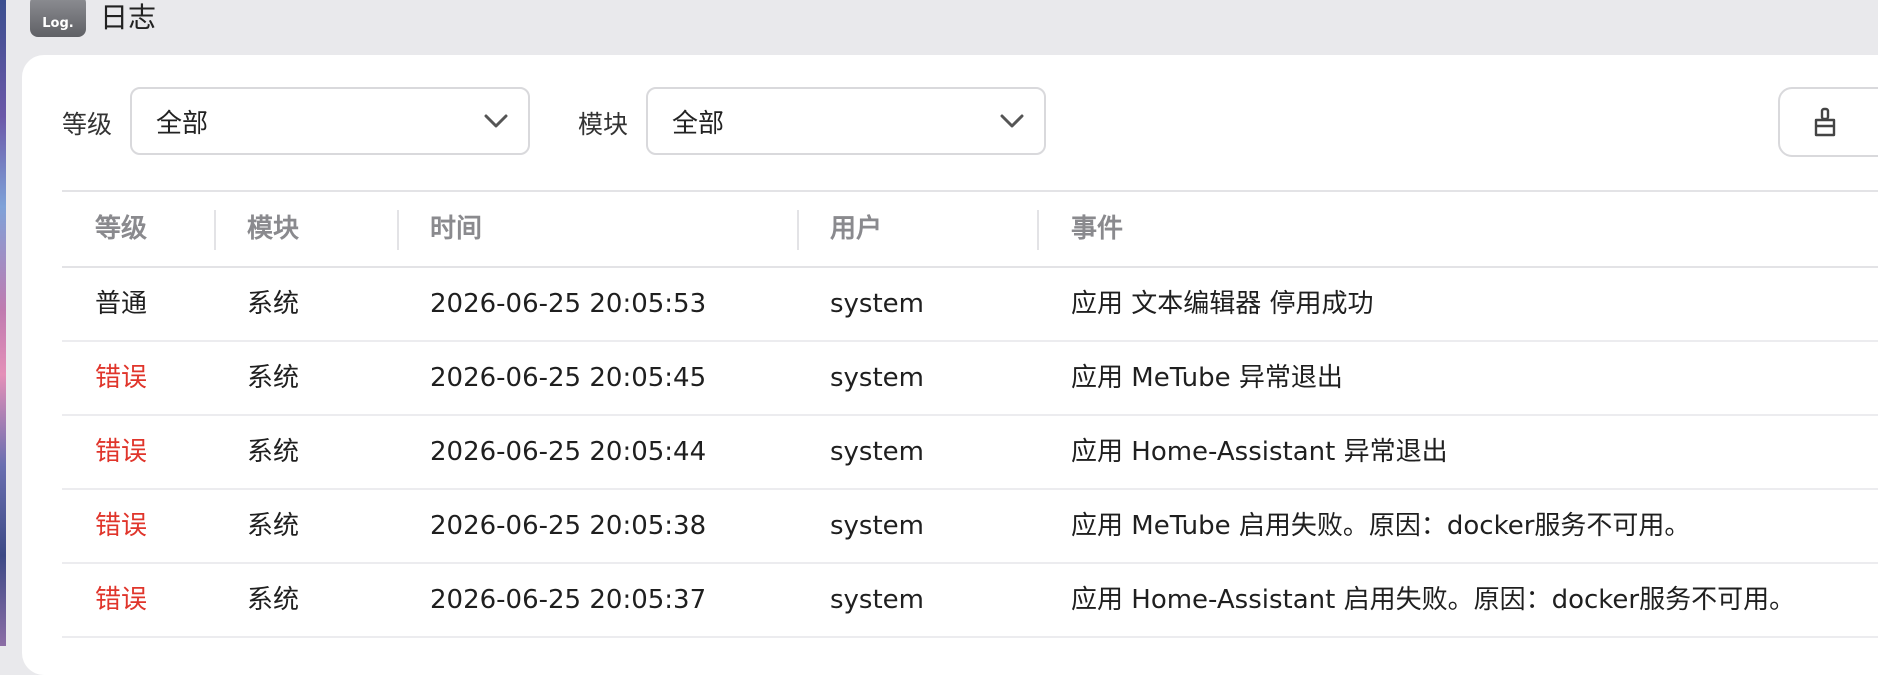 Image resolution: width=1878 pixels, height=675 pixels. I want to click on clean-logs-button, so click(1828, 122).